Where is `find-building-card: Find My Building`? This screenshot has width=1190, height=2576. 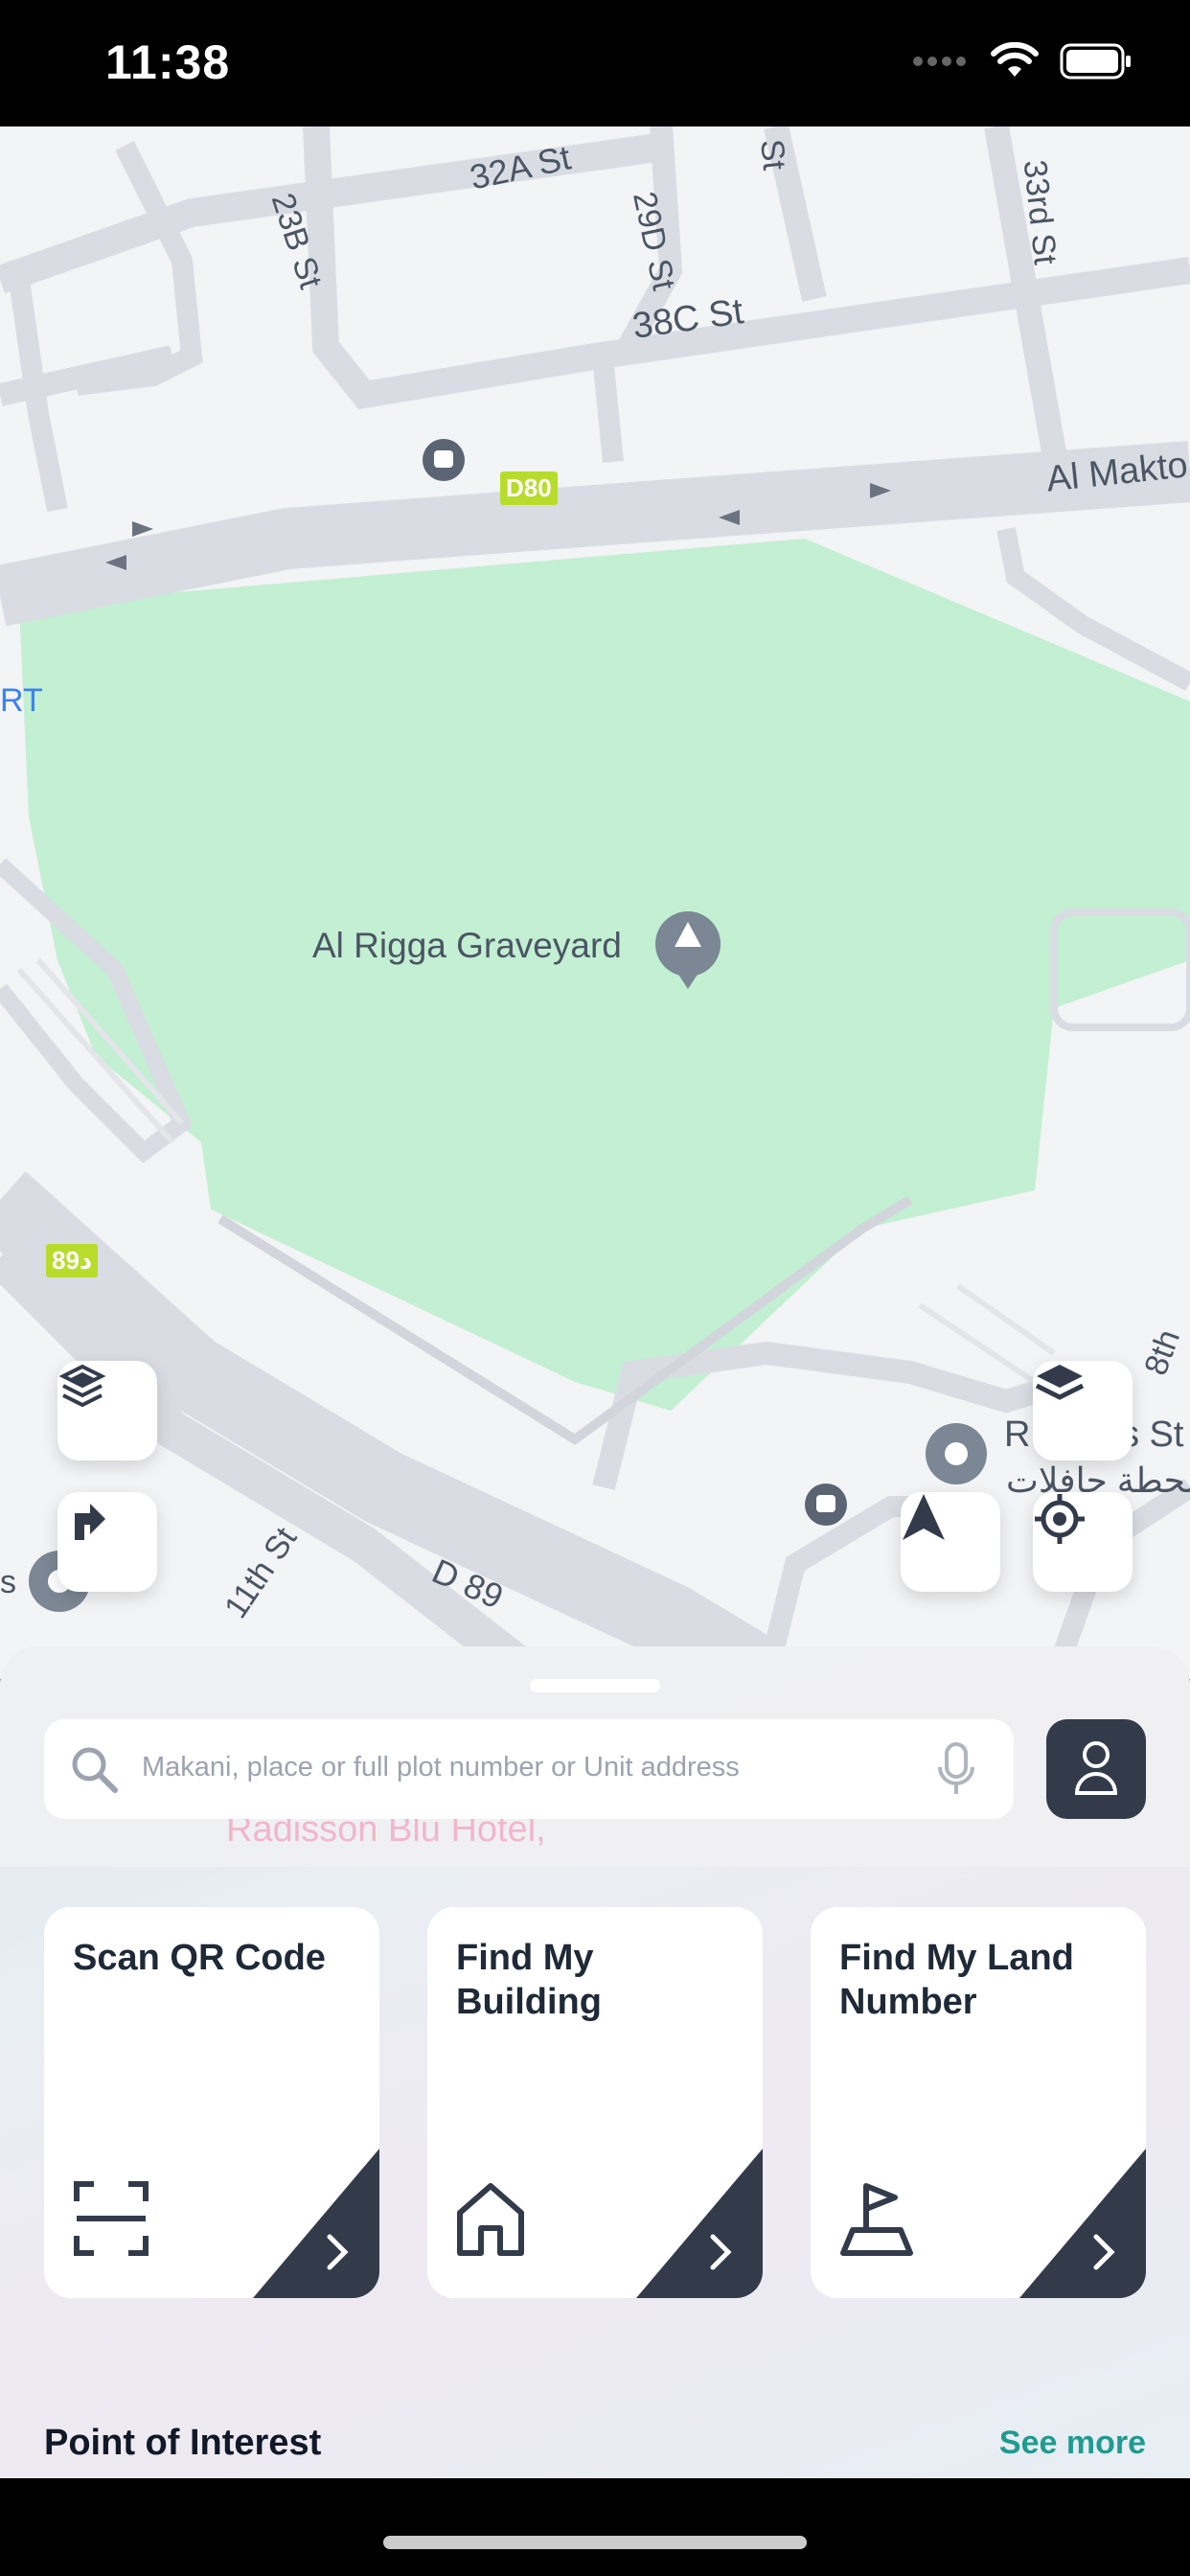
find-building-card: Find My Building is located at coordinates (595, 2102).